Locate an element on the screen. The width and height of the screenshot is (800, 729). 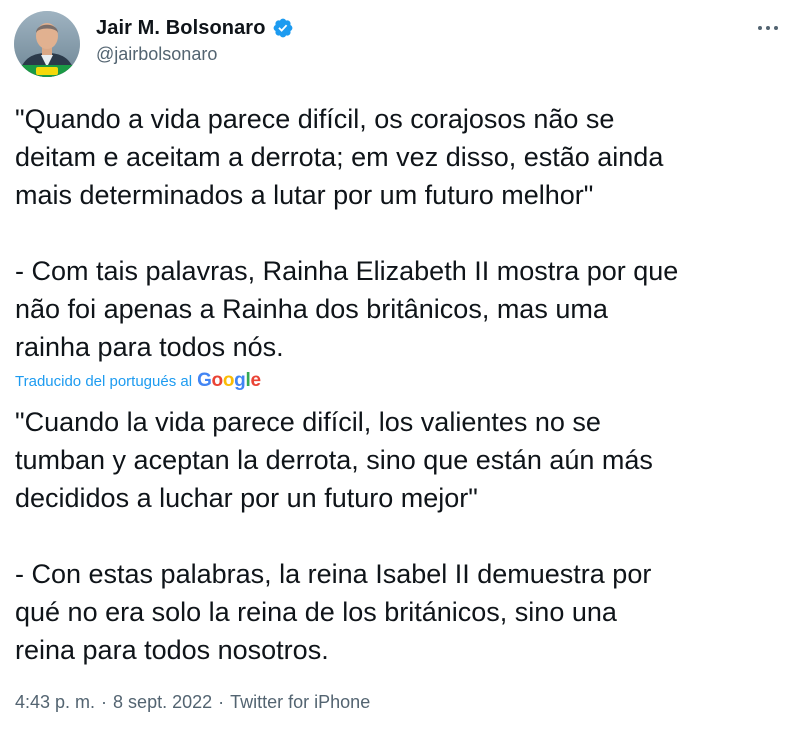
author-name-row: Jair M. Bolsonaro is located at coordinates (195, 28).